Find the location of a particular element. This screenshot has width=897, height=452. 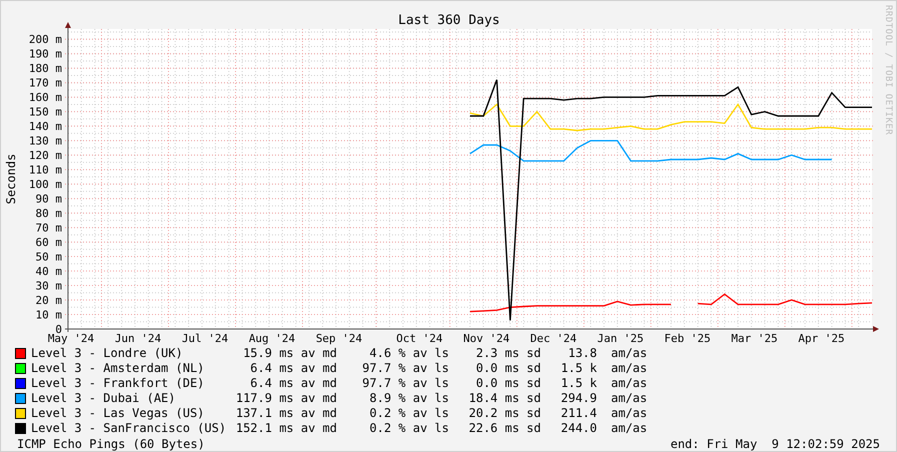

legend-name: Level 3 - Dubai (AE) is located at coordinates (103, 398).